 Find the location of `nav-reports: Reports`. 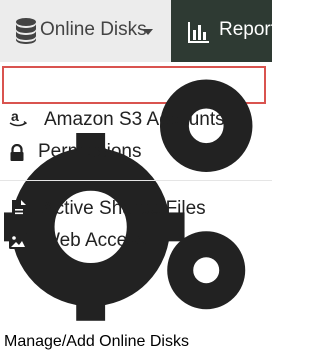

nav-reports: Reports is located at coordinates (228, 31).